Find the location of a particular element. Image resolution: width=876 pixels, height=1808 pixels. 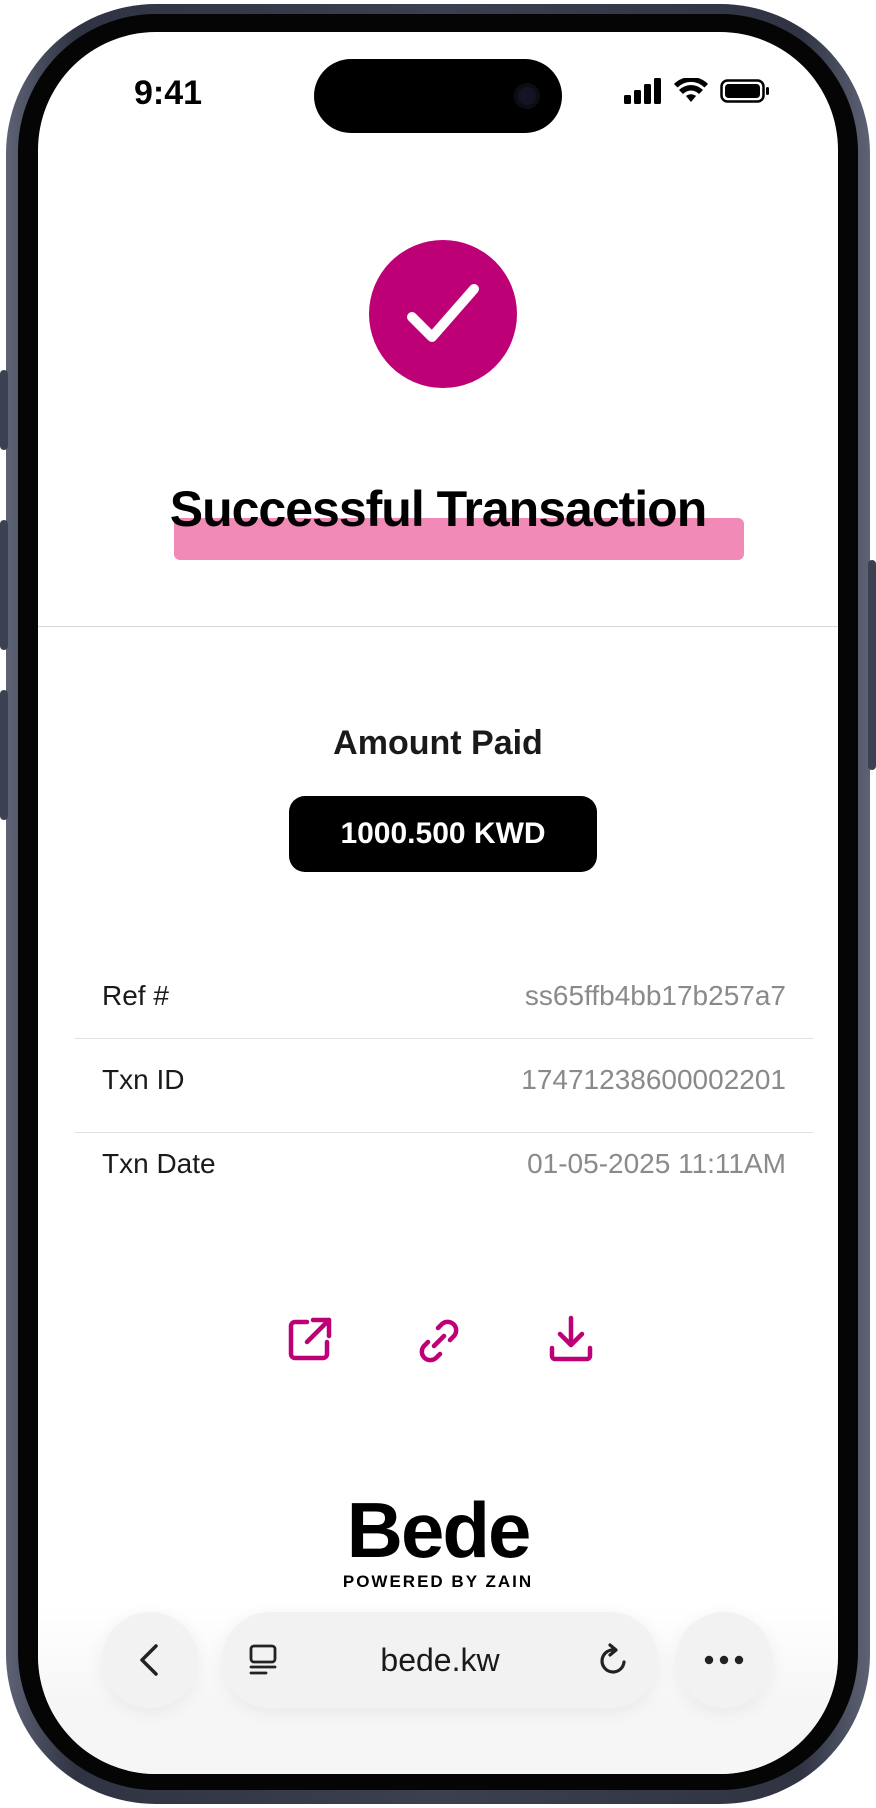

amount-label: Amount Paid is located at coordinates (438, 743).